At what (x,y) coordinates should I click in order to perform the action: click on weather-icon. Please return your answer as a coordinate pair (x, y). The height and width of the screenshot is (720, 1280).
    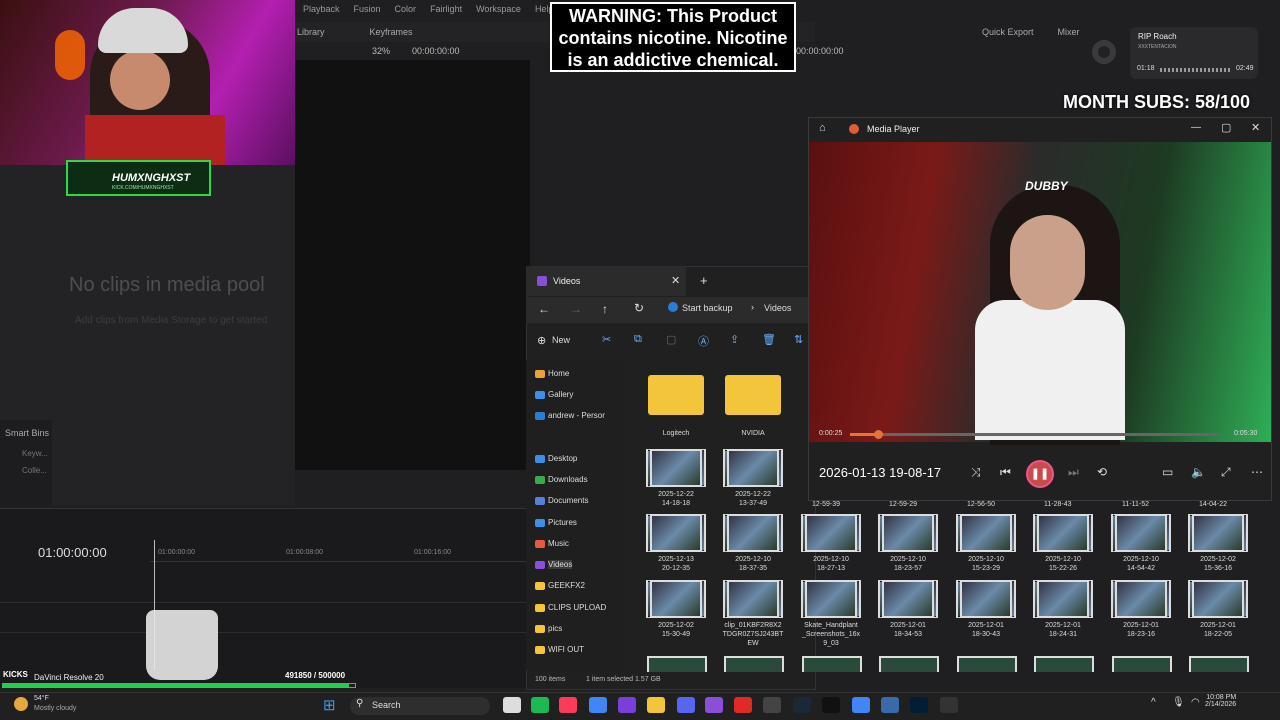
    Looking at the image, I should click on (21, 704).